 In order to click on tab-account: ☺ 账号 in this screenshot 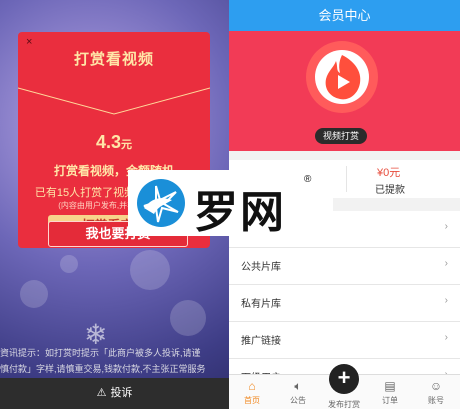, I will do `click(436, 392)`.